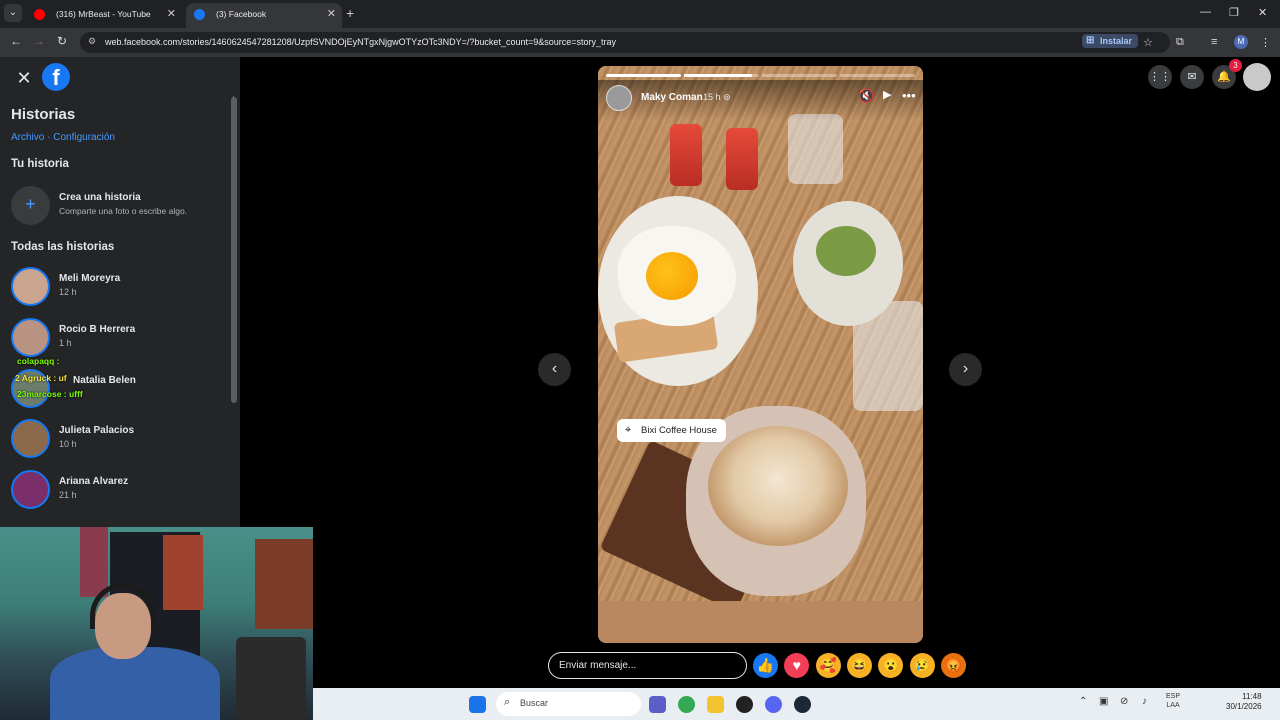 The height and width of the screenshot is (720, 1280). I want to click on your-story-heading: Tu historia, so click(40, 164).